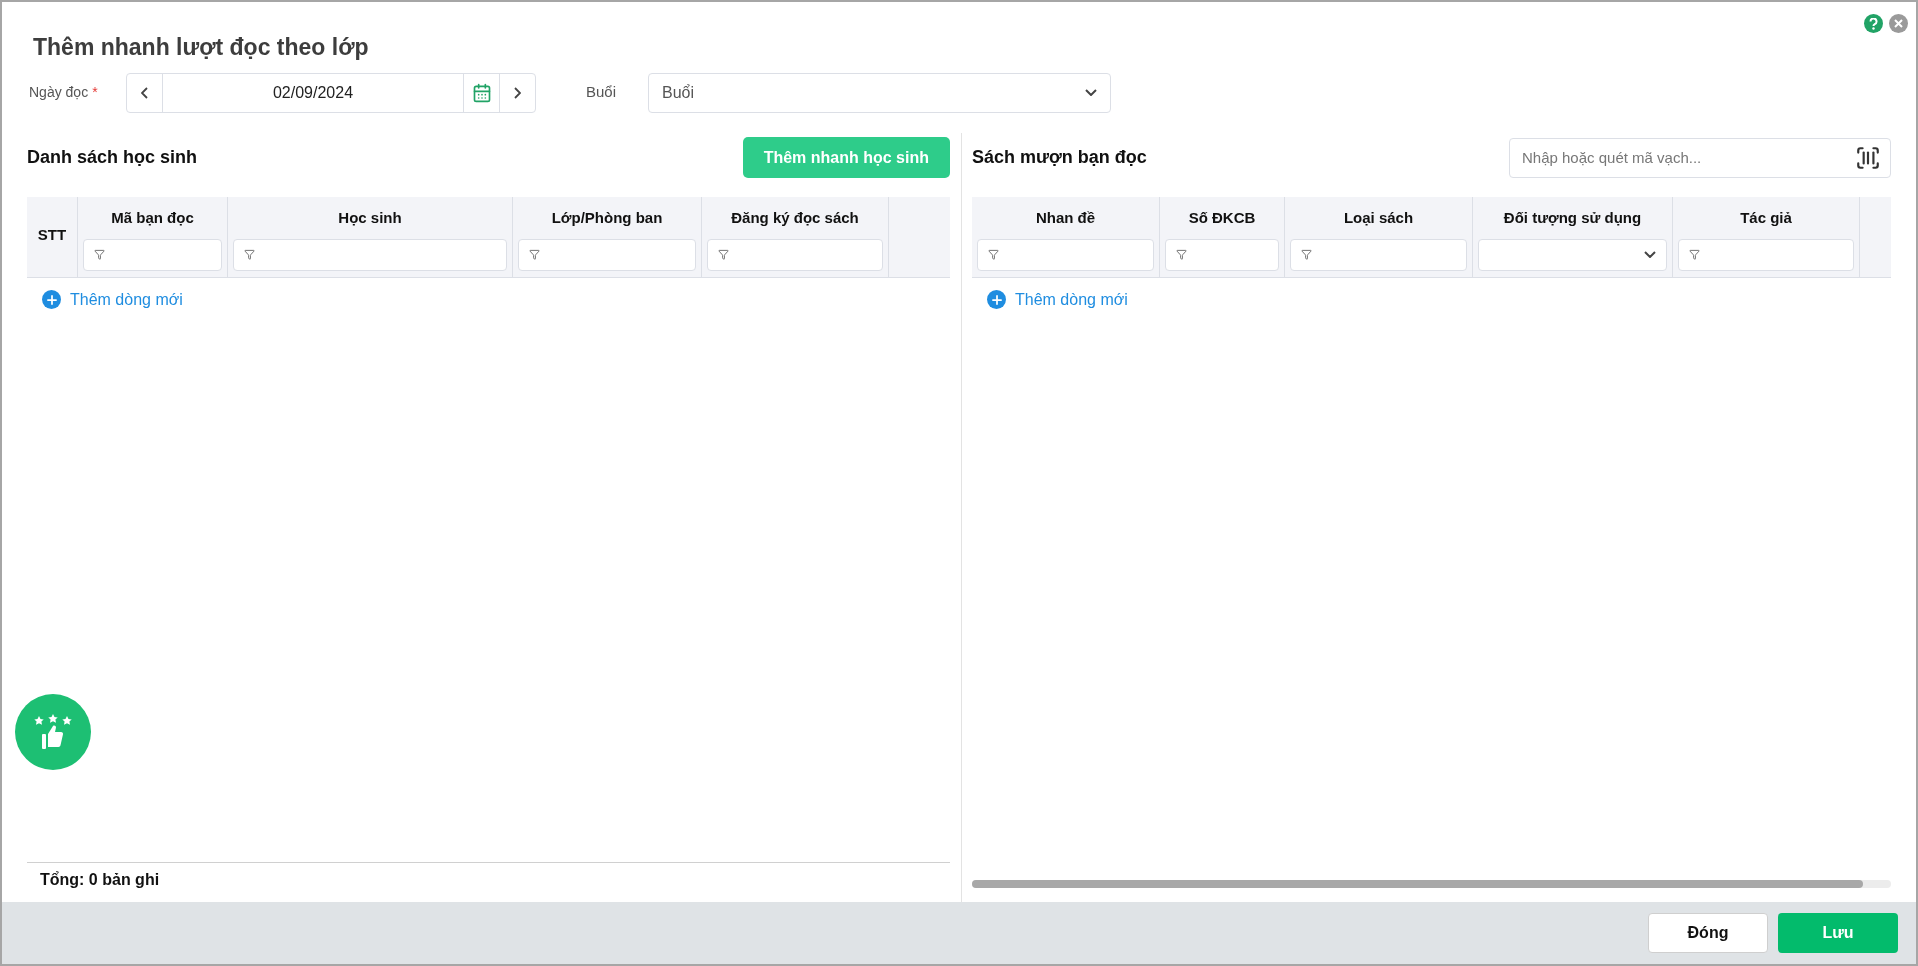  I want to click on field-label: Buổi, so click(602, 92).